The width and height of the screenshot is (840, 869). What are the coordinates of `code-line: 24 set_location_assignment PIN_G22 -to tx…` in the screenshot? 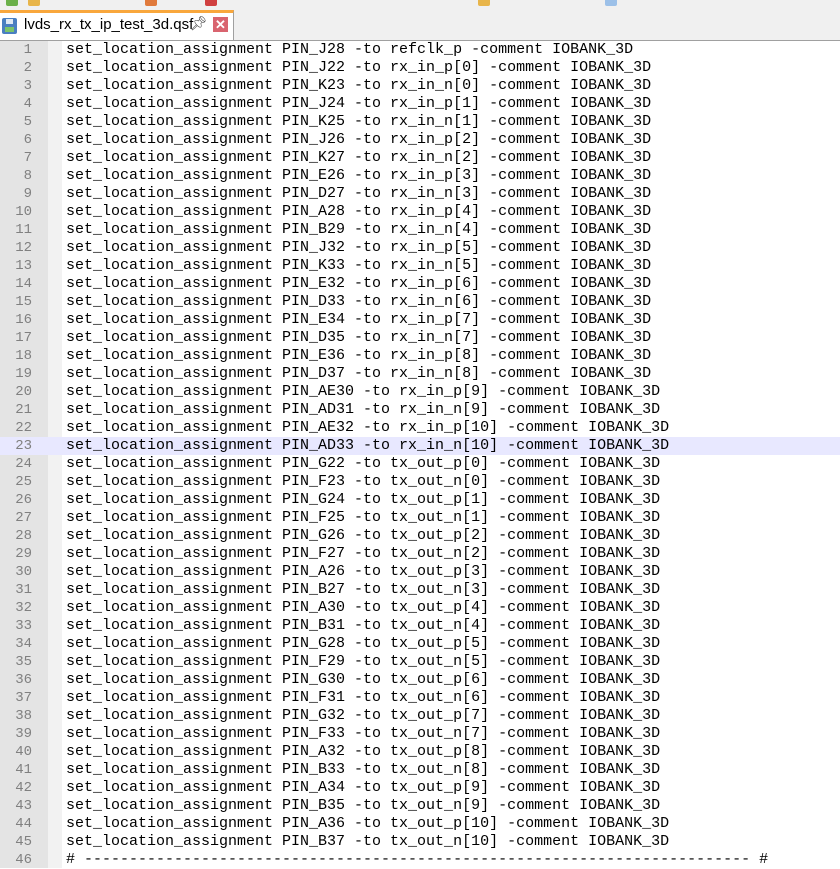 It's located at (420, 464).